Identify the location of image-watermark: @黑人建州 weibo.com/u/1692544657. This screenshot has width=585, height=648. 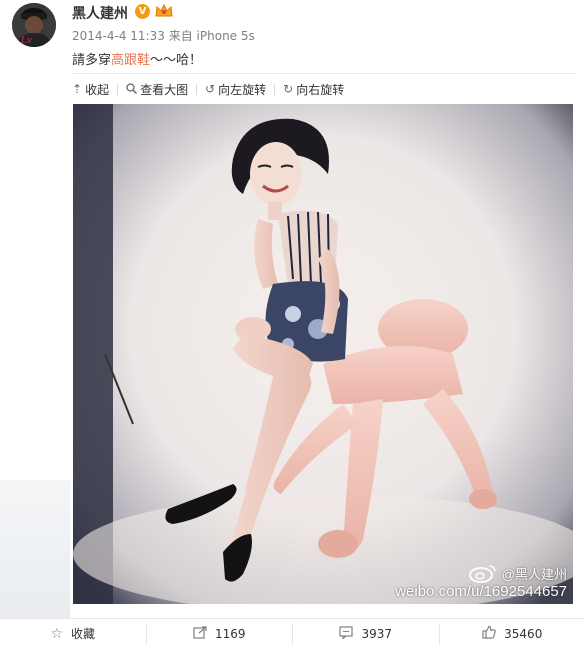
(481, 581).